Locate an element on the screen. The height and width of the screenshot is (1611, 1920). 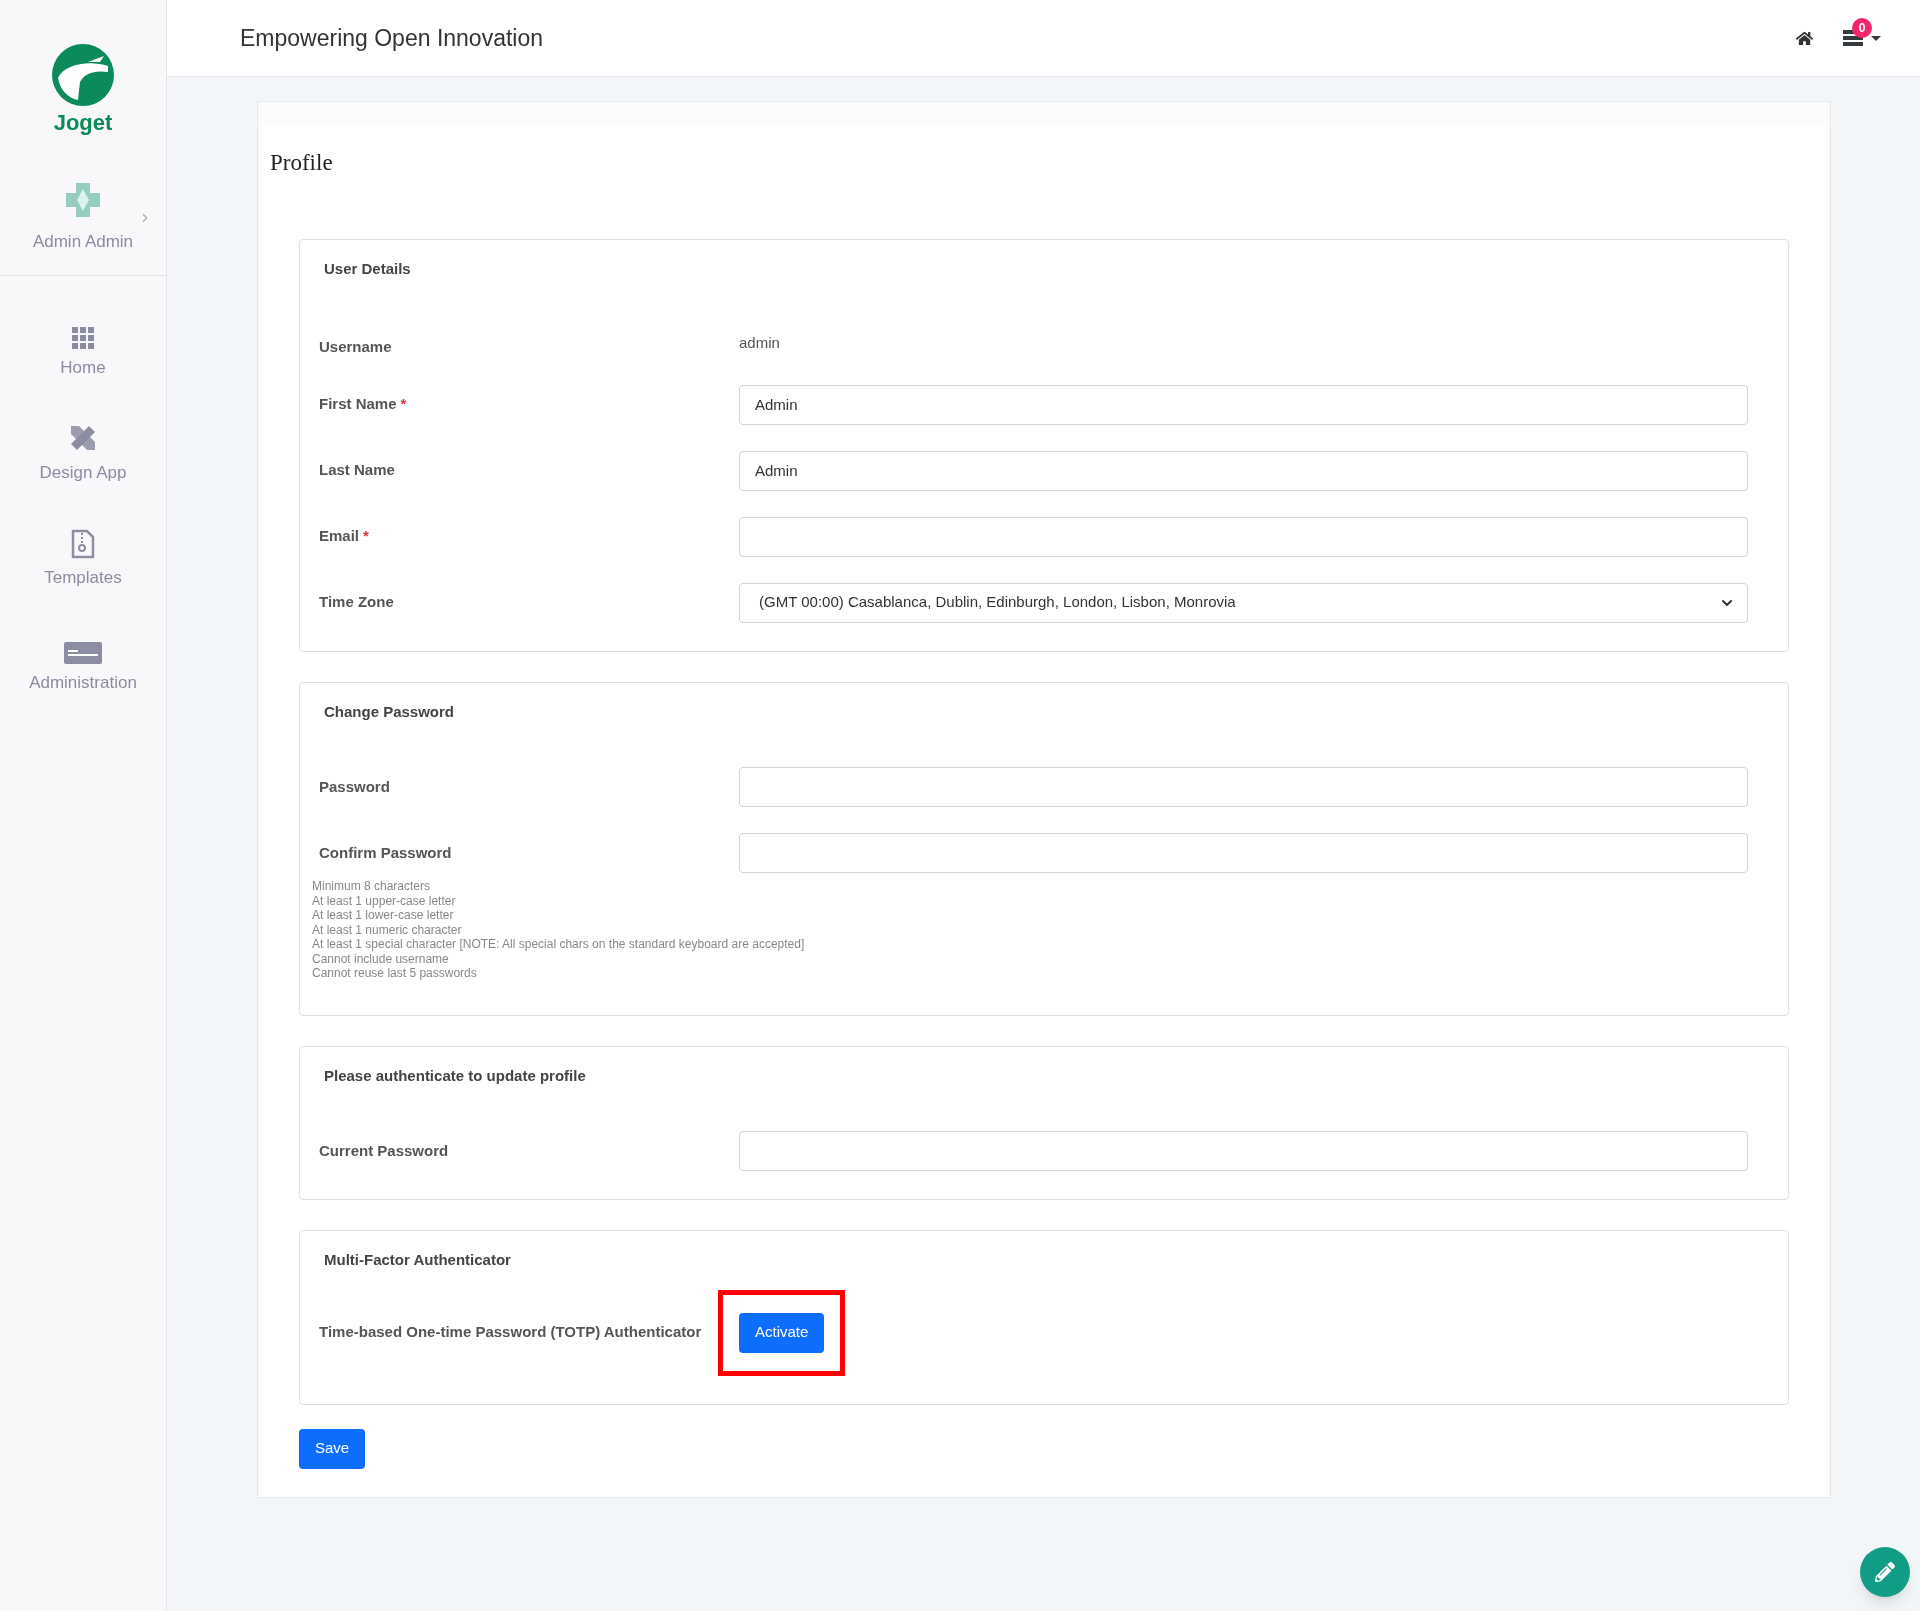
user-name: Admin Admin is located at coordinates (83, 242).